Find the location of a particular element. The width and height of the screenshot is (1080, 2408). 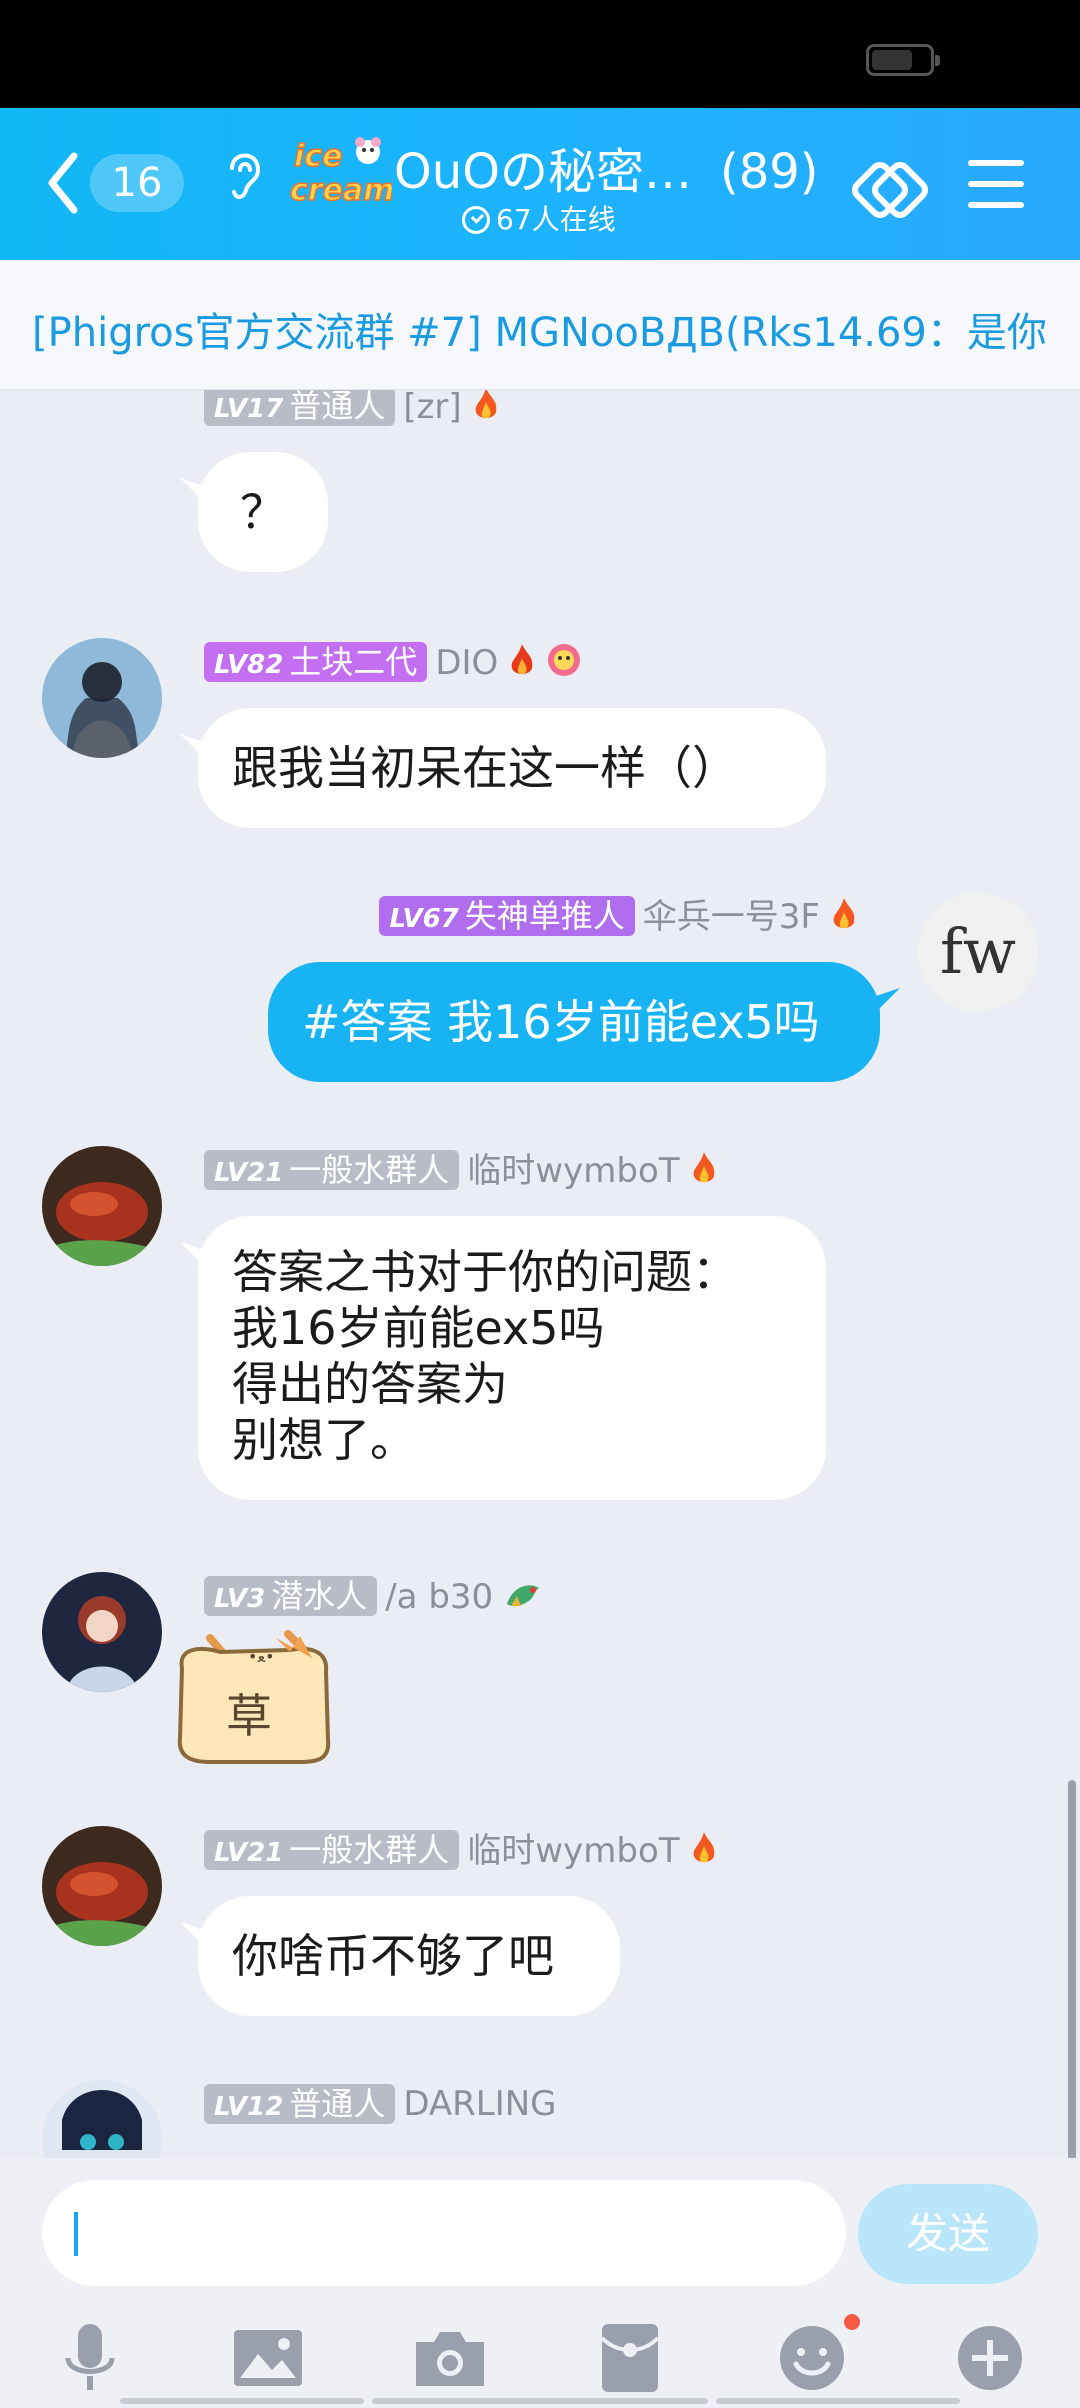

group-logo: ice cream is located at coordinates (340, 173).